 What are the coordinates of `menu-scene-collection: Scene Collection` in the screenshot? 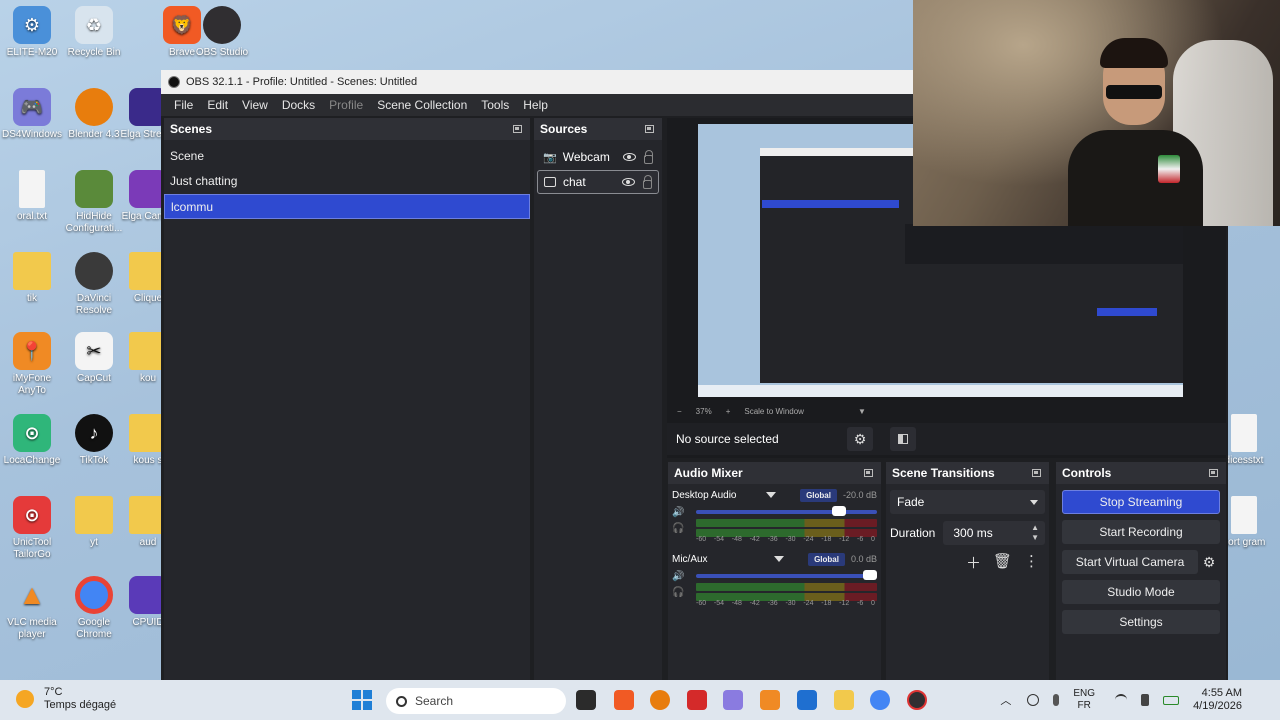 It's located at (422, 105).